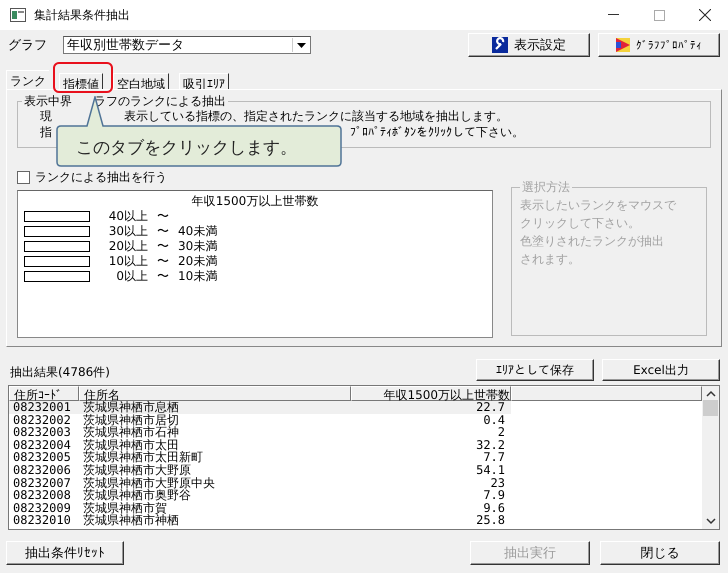 Image resolution: width=728 pixels, height=573 pixels. Describe the element at coordinates (46, 132) in the screenshot. I see `description-text: 指` at that location.